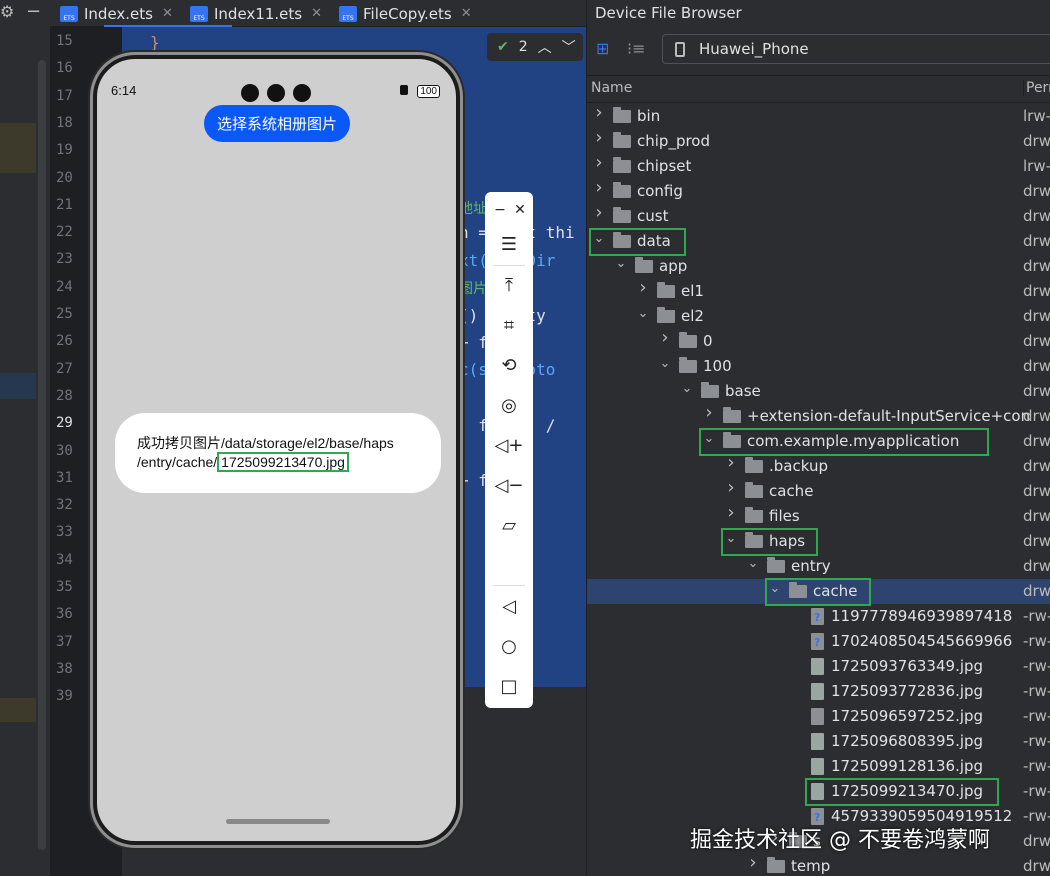 This screenshot has height=876, width=1050. What do you see at coordinates (569, 47) in the screenshot?
I see `chevron-down-icon: ﹀` at bounding box center [569, 47].